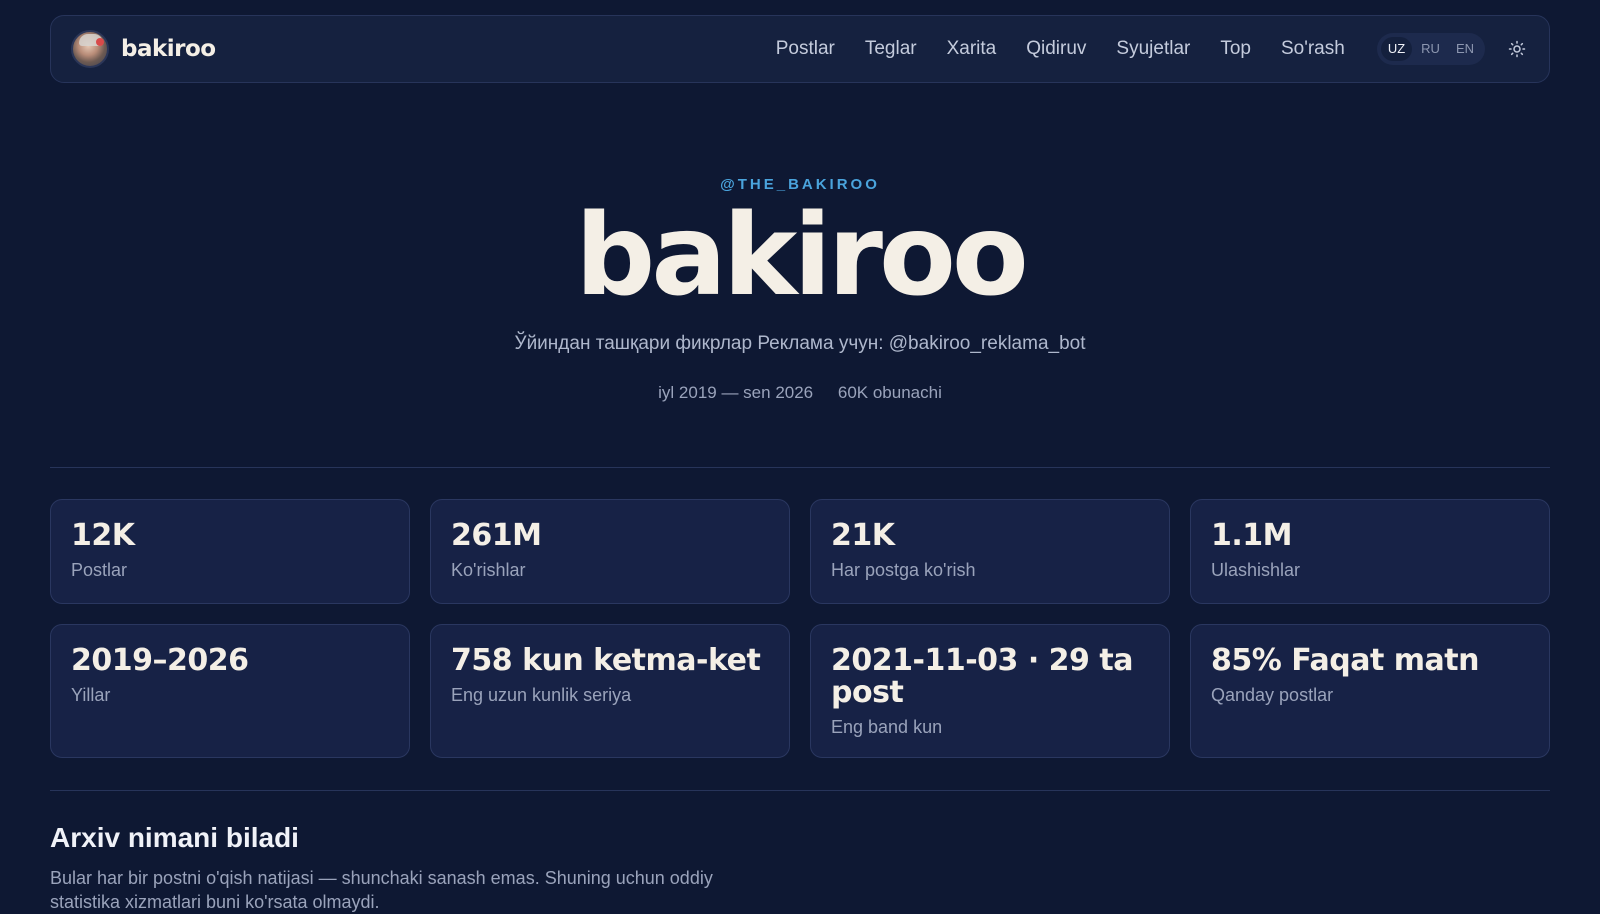 Image resolution: width=1600 pixels, height=914 pixels. What do you see at coordinates (887, 727) in the screenshot?
I see `stat-label: Eng band kun` at bounding box center [887, 727].